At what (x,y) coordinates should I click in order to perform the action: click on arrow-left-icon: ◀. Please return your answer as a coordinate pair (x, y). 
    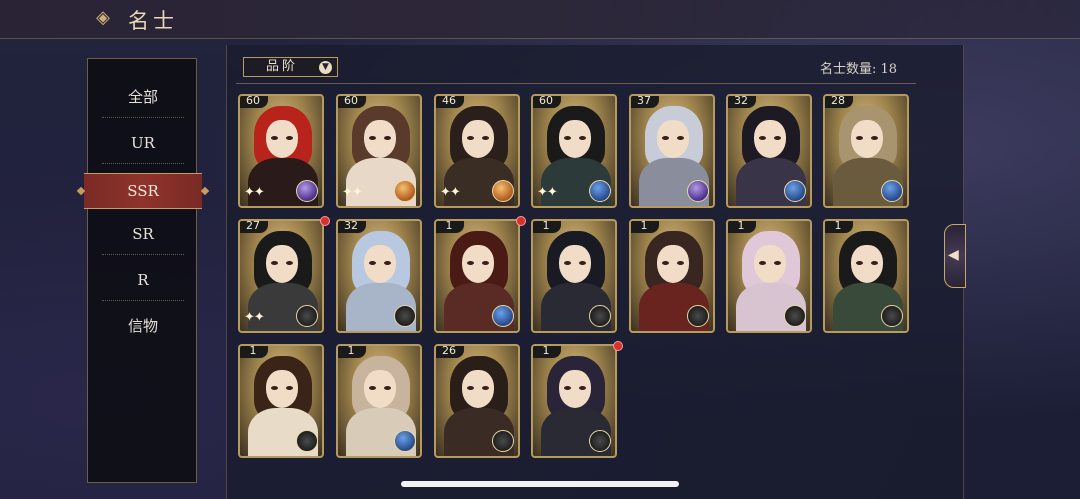
    Looking at the image, I should click on (953, 255).